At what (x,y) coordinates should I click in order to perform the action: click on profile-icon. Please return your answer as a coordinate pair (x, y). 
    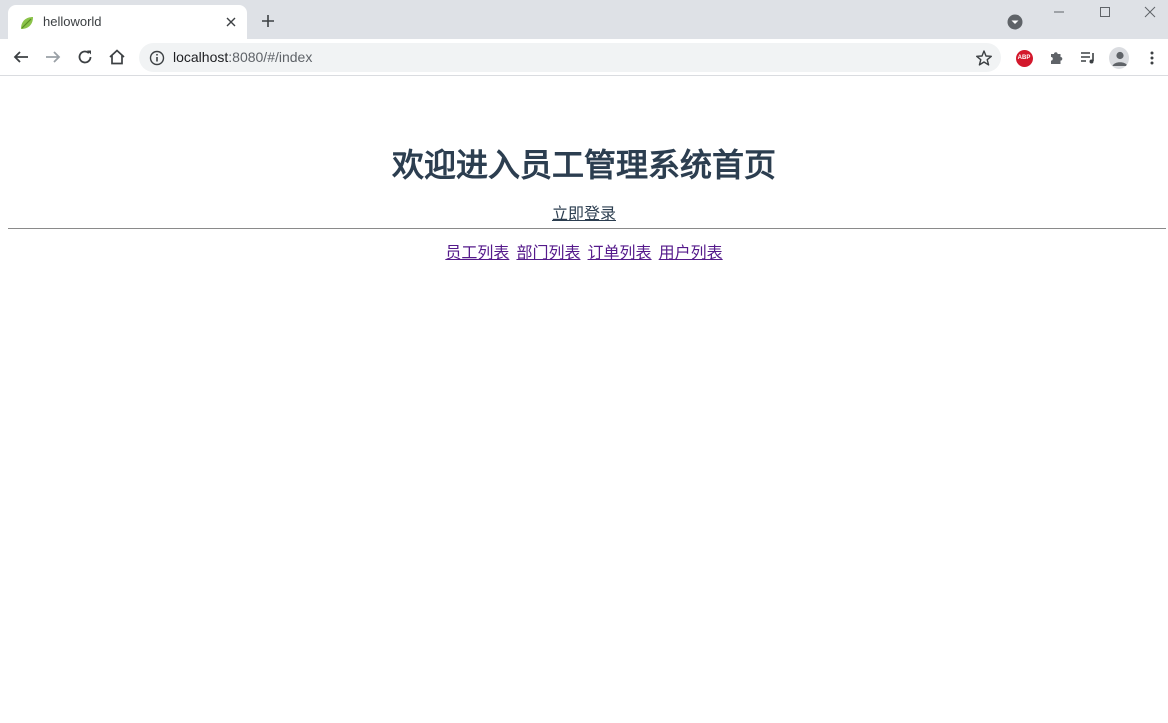
    Looking at the image, I should click on (1119, 58).